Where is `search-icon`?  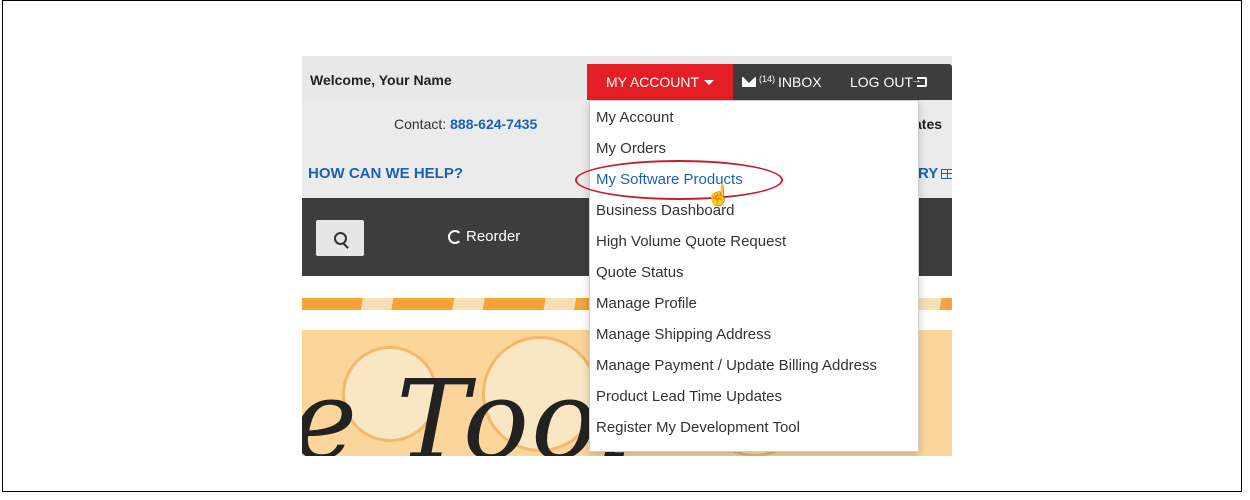
search-icon is located at coordinates (340, 238).